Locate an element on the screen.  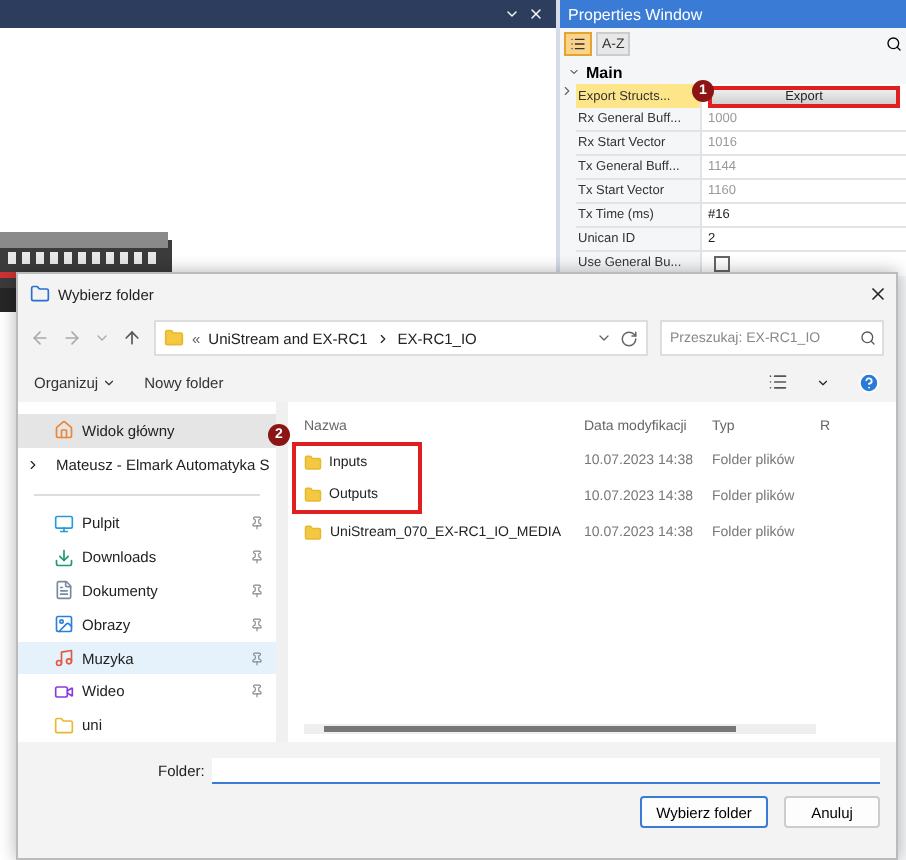
image-icon is located at coordinates (64, 624).